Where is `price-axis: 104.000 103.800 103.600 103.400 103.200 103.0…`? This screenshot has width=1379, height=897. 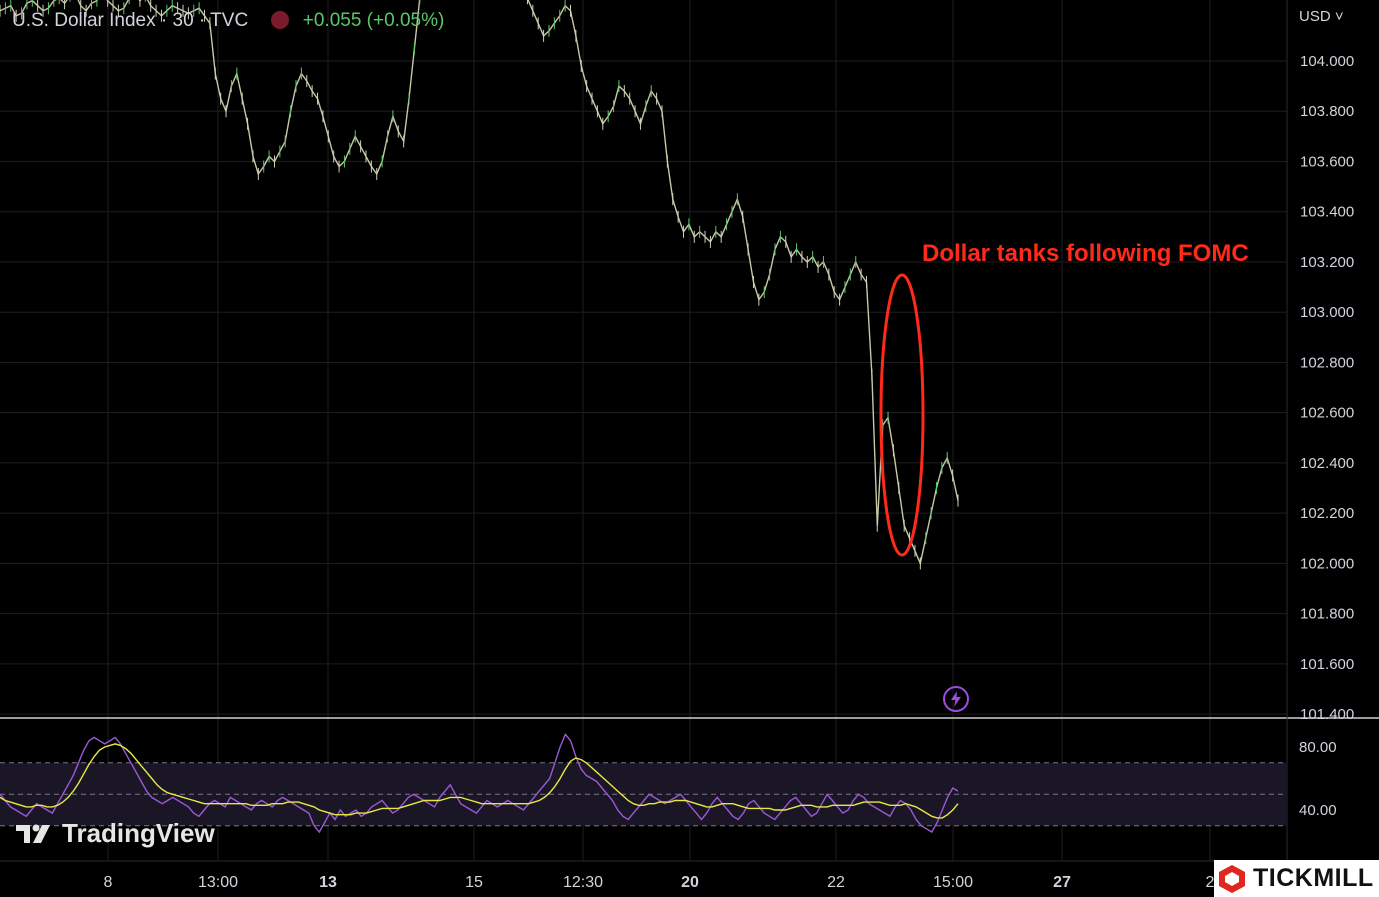 price-axis: 104.000 103.800 103.600 103.400 103.200 103.0… is located at coordinates (1327, 388).